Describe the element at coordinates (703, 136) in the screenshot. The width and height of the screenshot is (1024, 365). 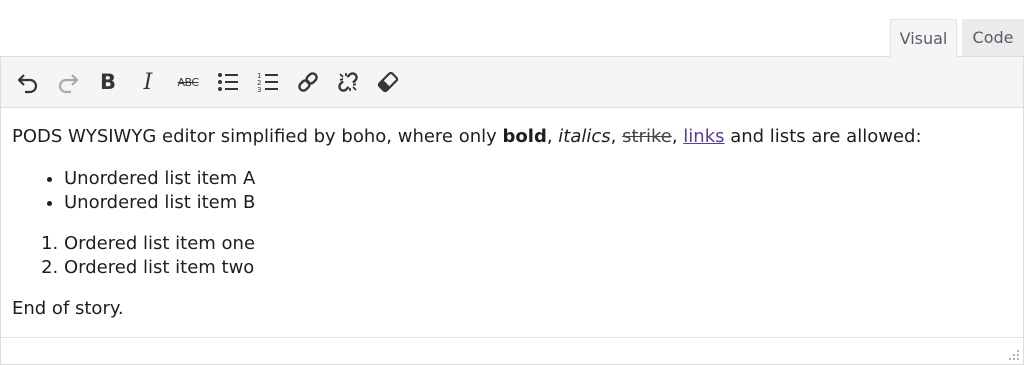
I see `link-text: links` at that location.